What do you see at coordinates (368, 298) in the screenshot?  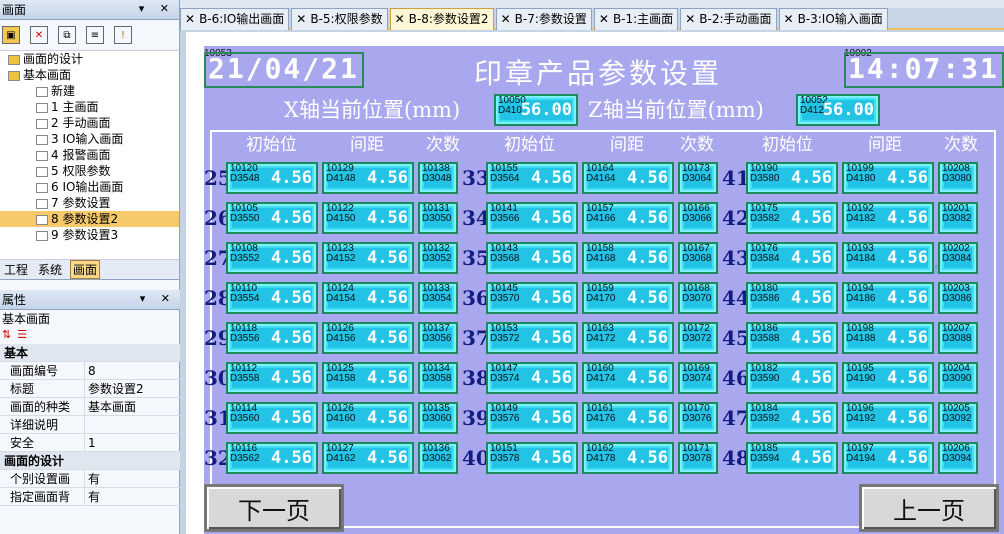 I see `parameter-field: 10124 D4154 4.56` at bounding box center [368, 298].